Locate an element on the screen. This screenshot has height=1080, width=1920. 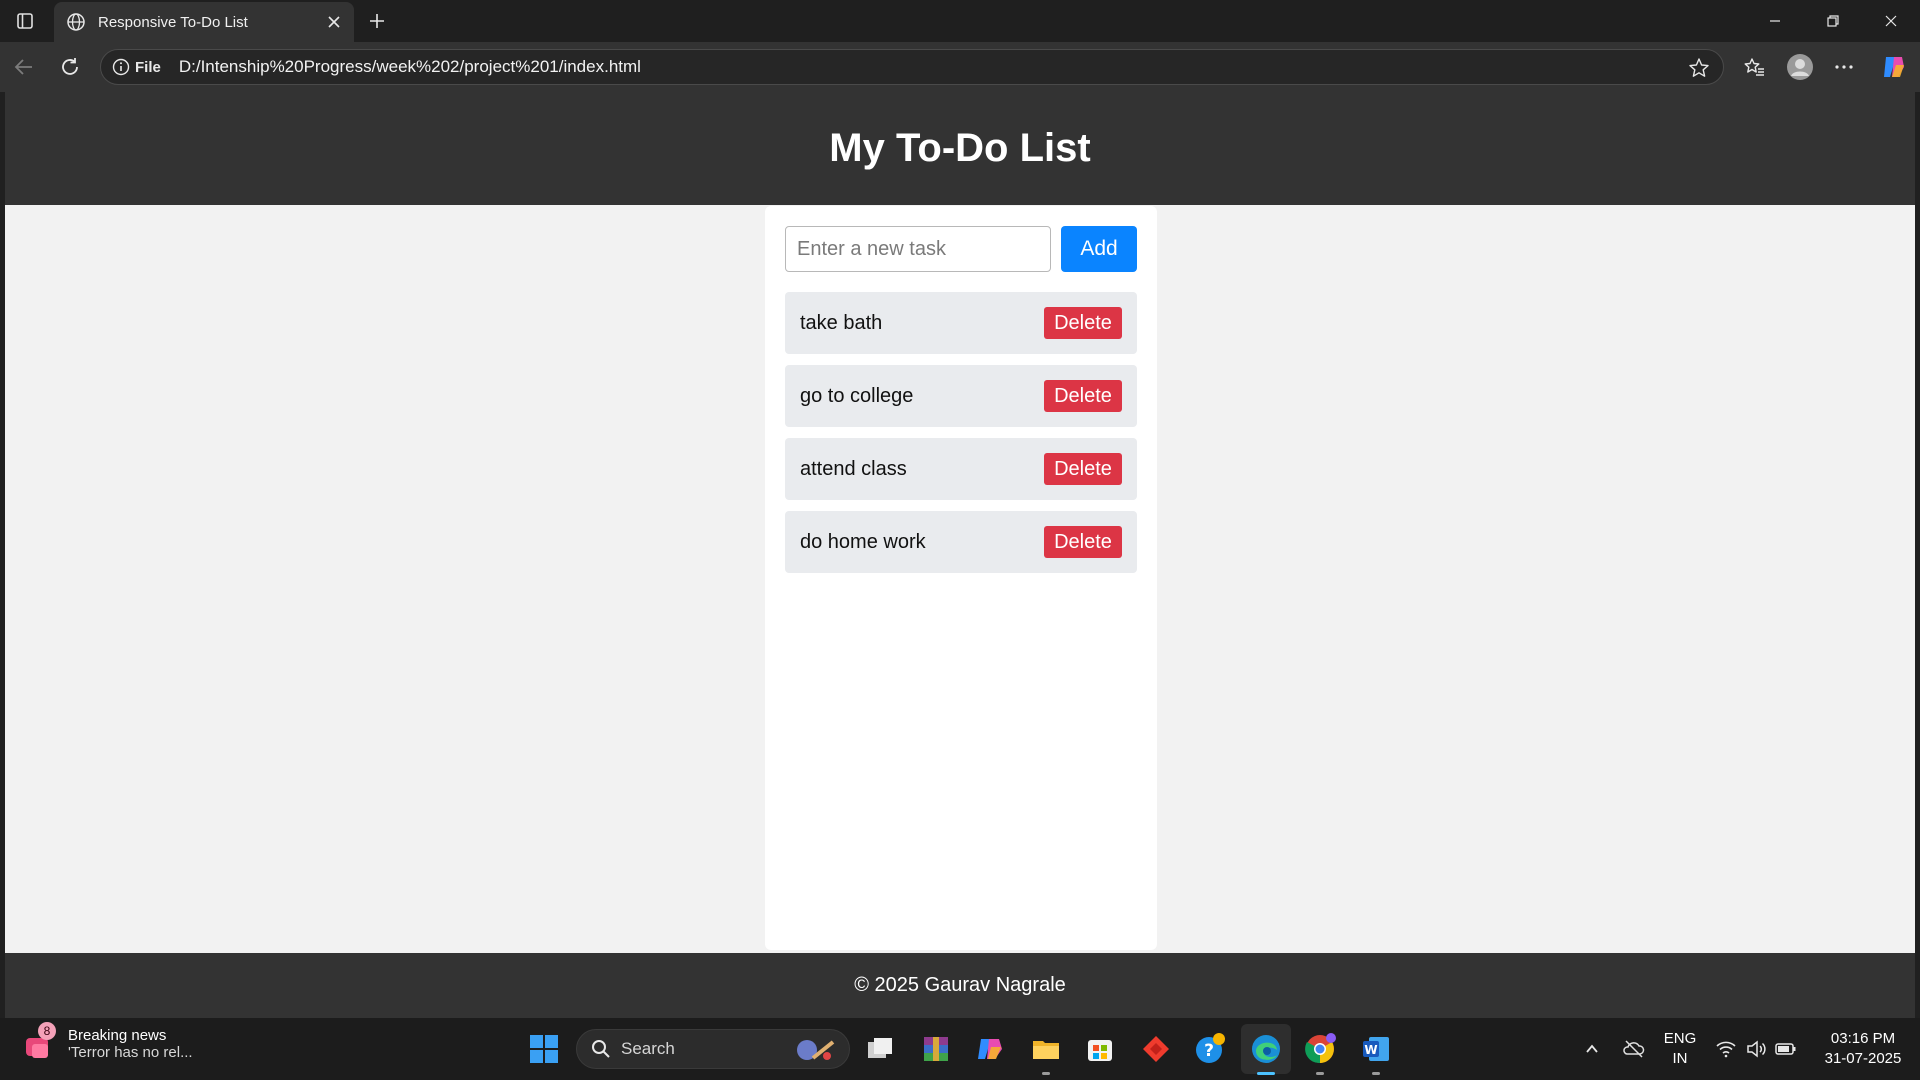
tab-title: Responsive To-Do List is located at coordinates (173, 22).